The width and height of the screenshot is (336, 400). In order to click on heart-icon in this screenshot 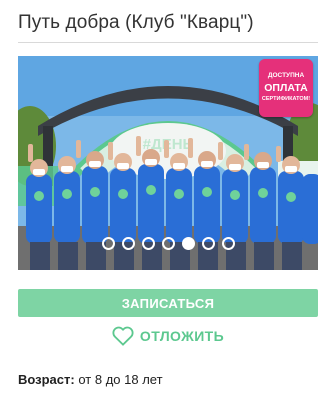, I will do `click(123, 336)`.